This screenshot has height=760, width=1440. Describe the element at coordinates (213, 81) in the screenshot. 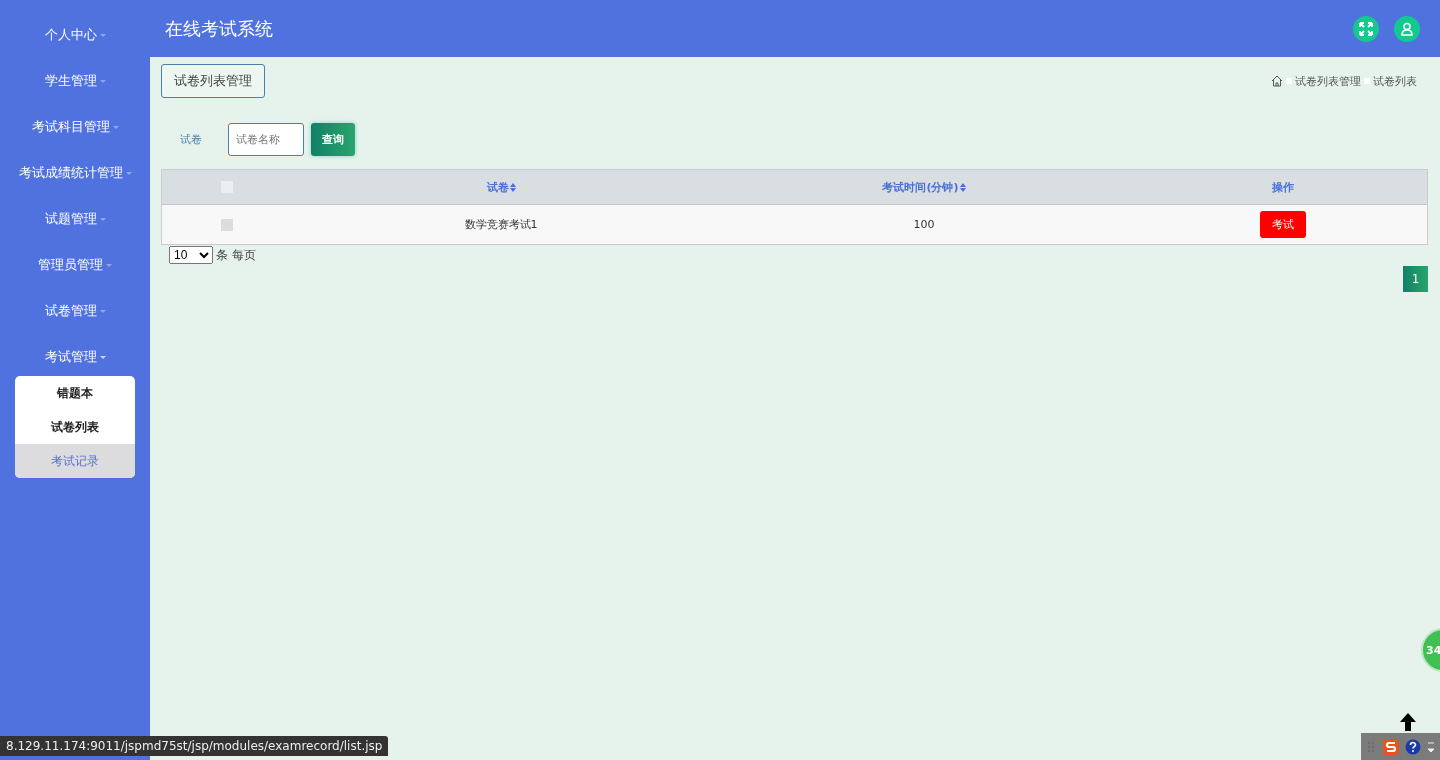

I see `page-title: 试卷列表管理` at that location.